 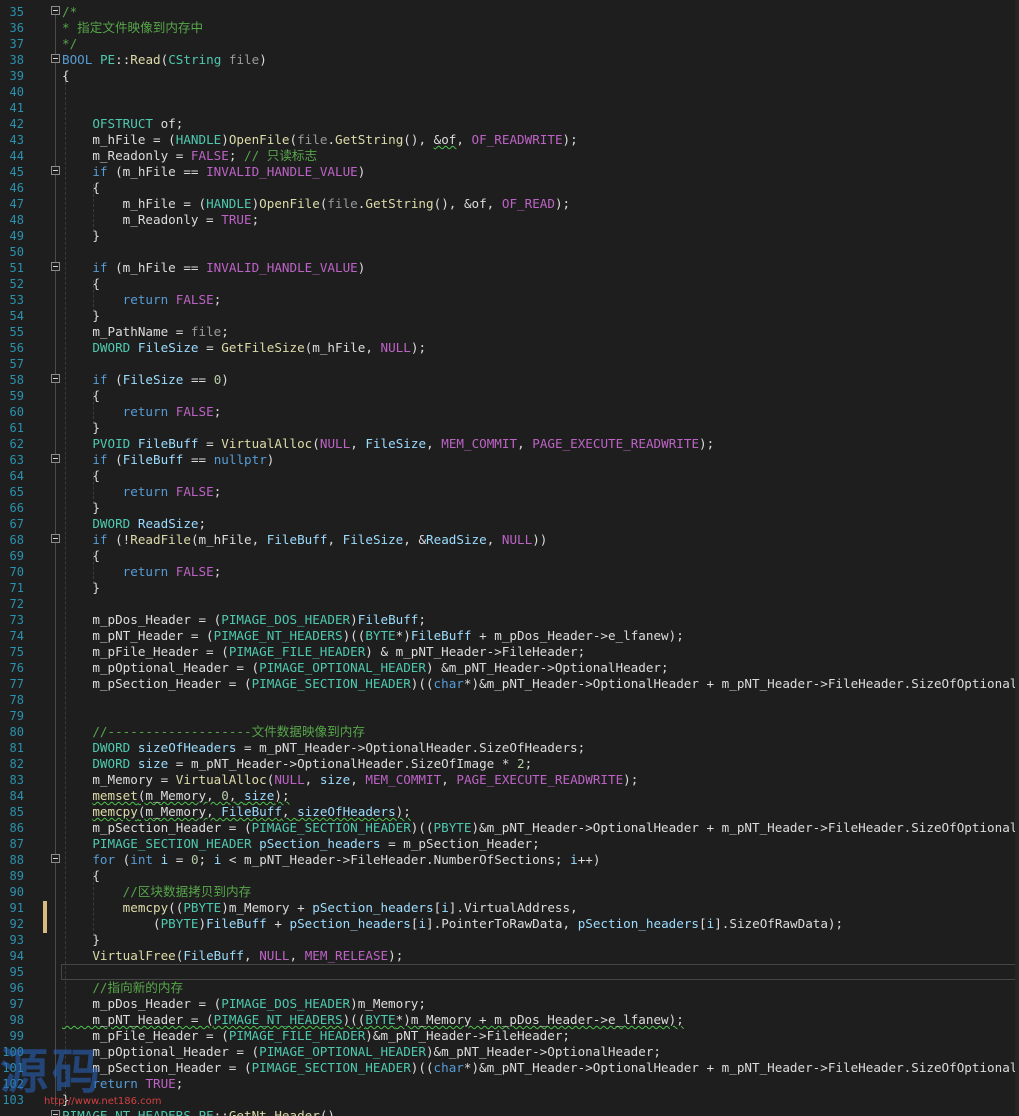 I want to click on code-line: 79, so click(x=509, y=713).